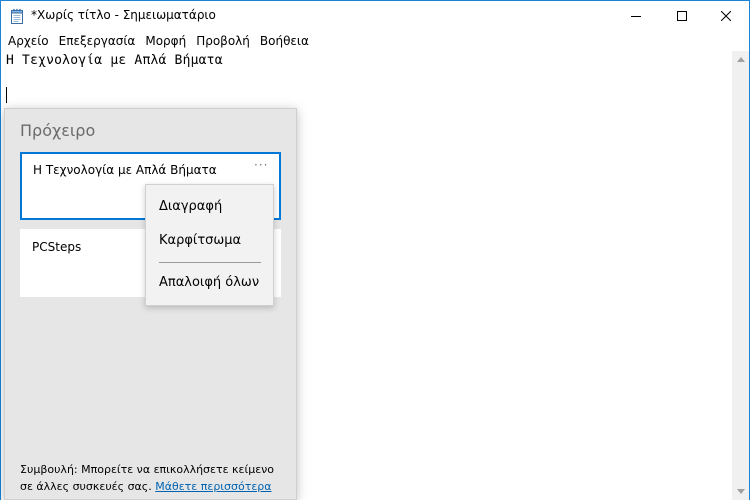  I want to click on menu-separator, so click(210, 262).